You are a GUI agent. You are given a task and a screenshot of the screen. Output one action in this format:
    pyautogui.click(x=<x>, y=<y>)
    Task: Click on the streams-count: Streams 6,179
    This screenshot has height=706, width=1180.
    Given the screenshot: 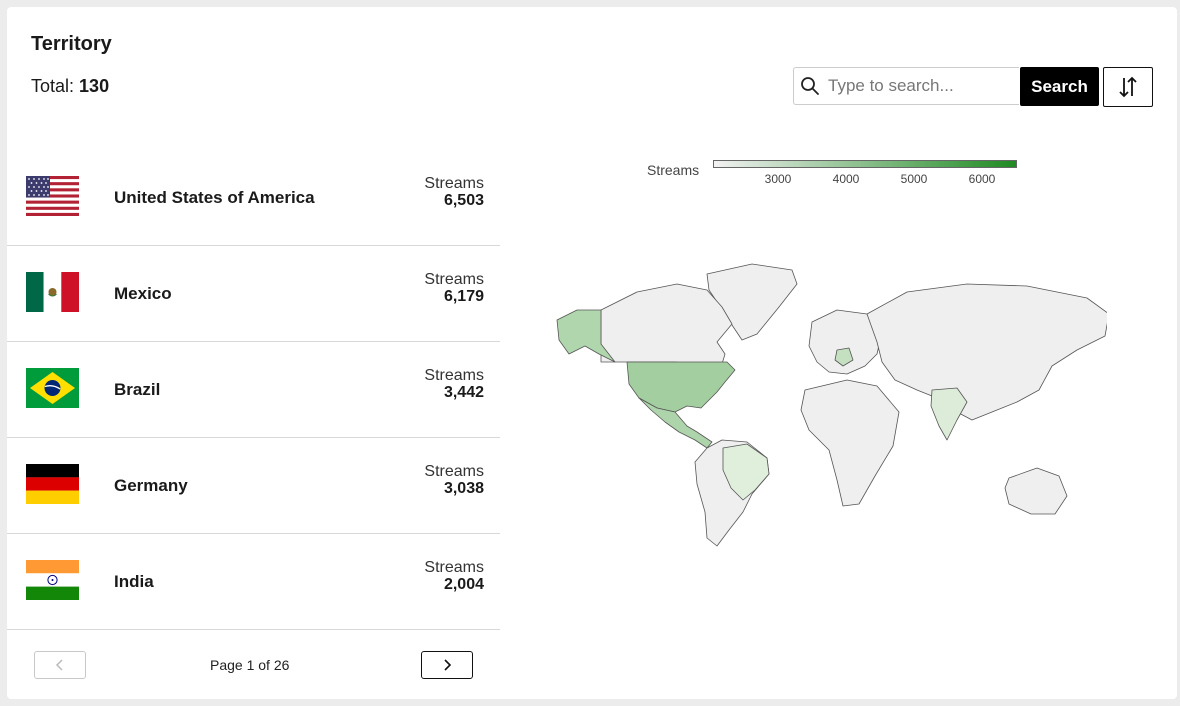 What is the action you would take?
    pyautogui.click(x=454, y=288)
    